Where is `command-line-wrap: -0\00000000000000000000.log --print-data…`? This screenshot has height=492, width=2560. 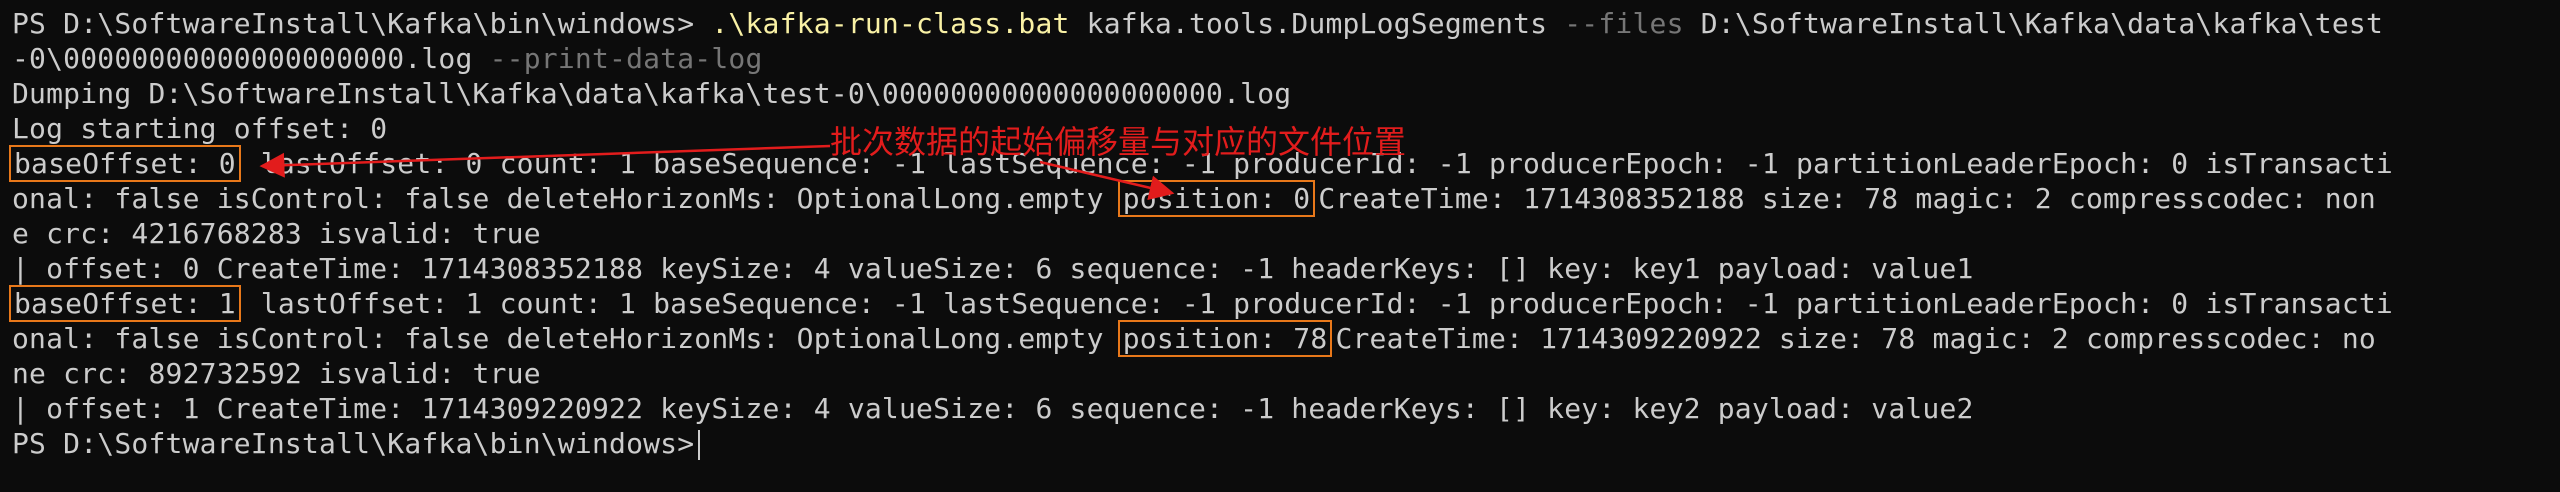 command-line-wrap: -0\00000000000000000000.log --print-data… is located at coordinates (387, 58).